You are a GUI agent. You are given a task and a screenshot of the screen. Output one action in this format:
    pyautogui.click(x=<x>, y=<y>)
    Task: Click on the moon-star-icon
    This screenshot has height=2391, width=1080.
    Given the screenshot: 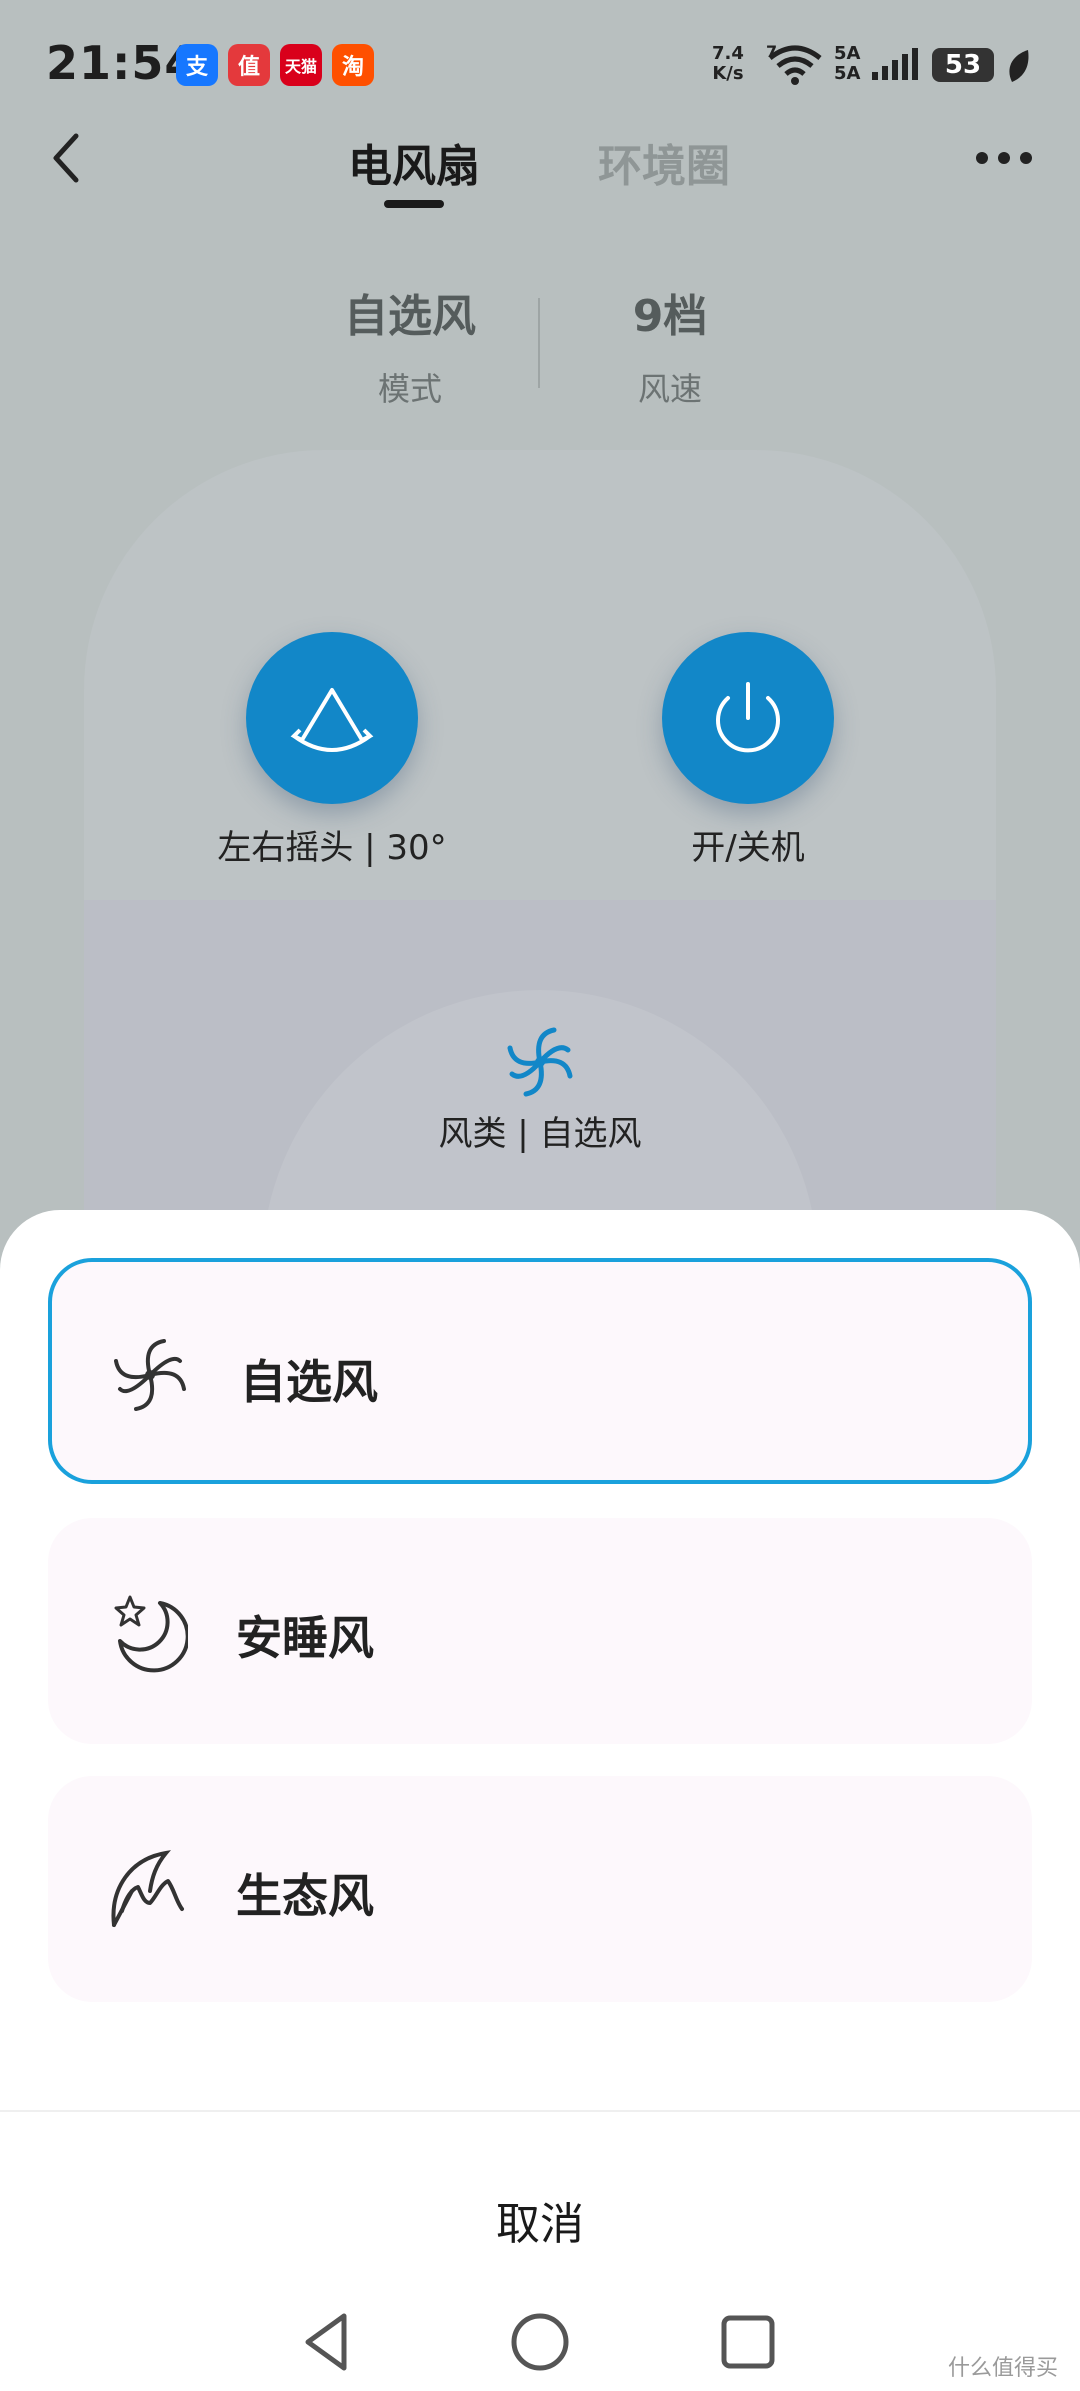 What is the action you would take?
    pyautogui.click(x=151, y=1634)
    